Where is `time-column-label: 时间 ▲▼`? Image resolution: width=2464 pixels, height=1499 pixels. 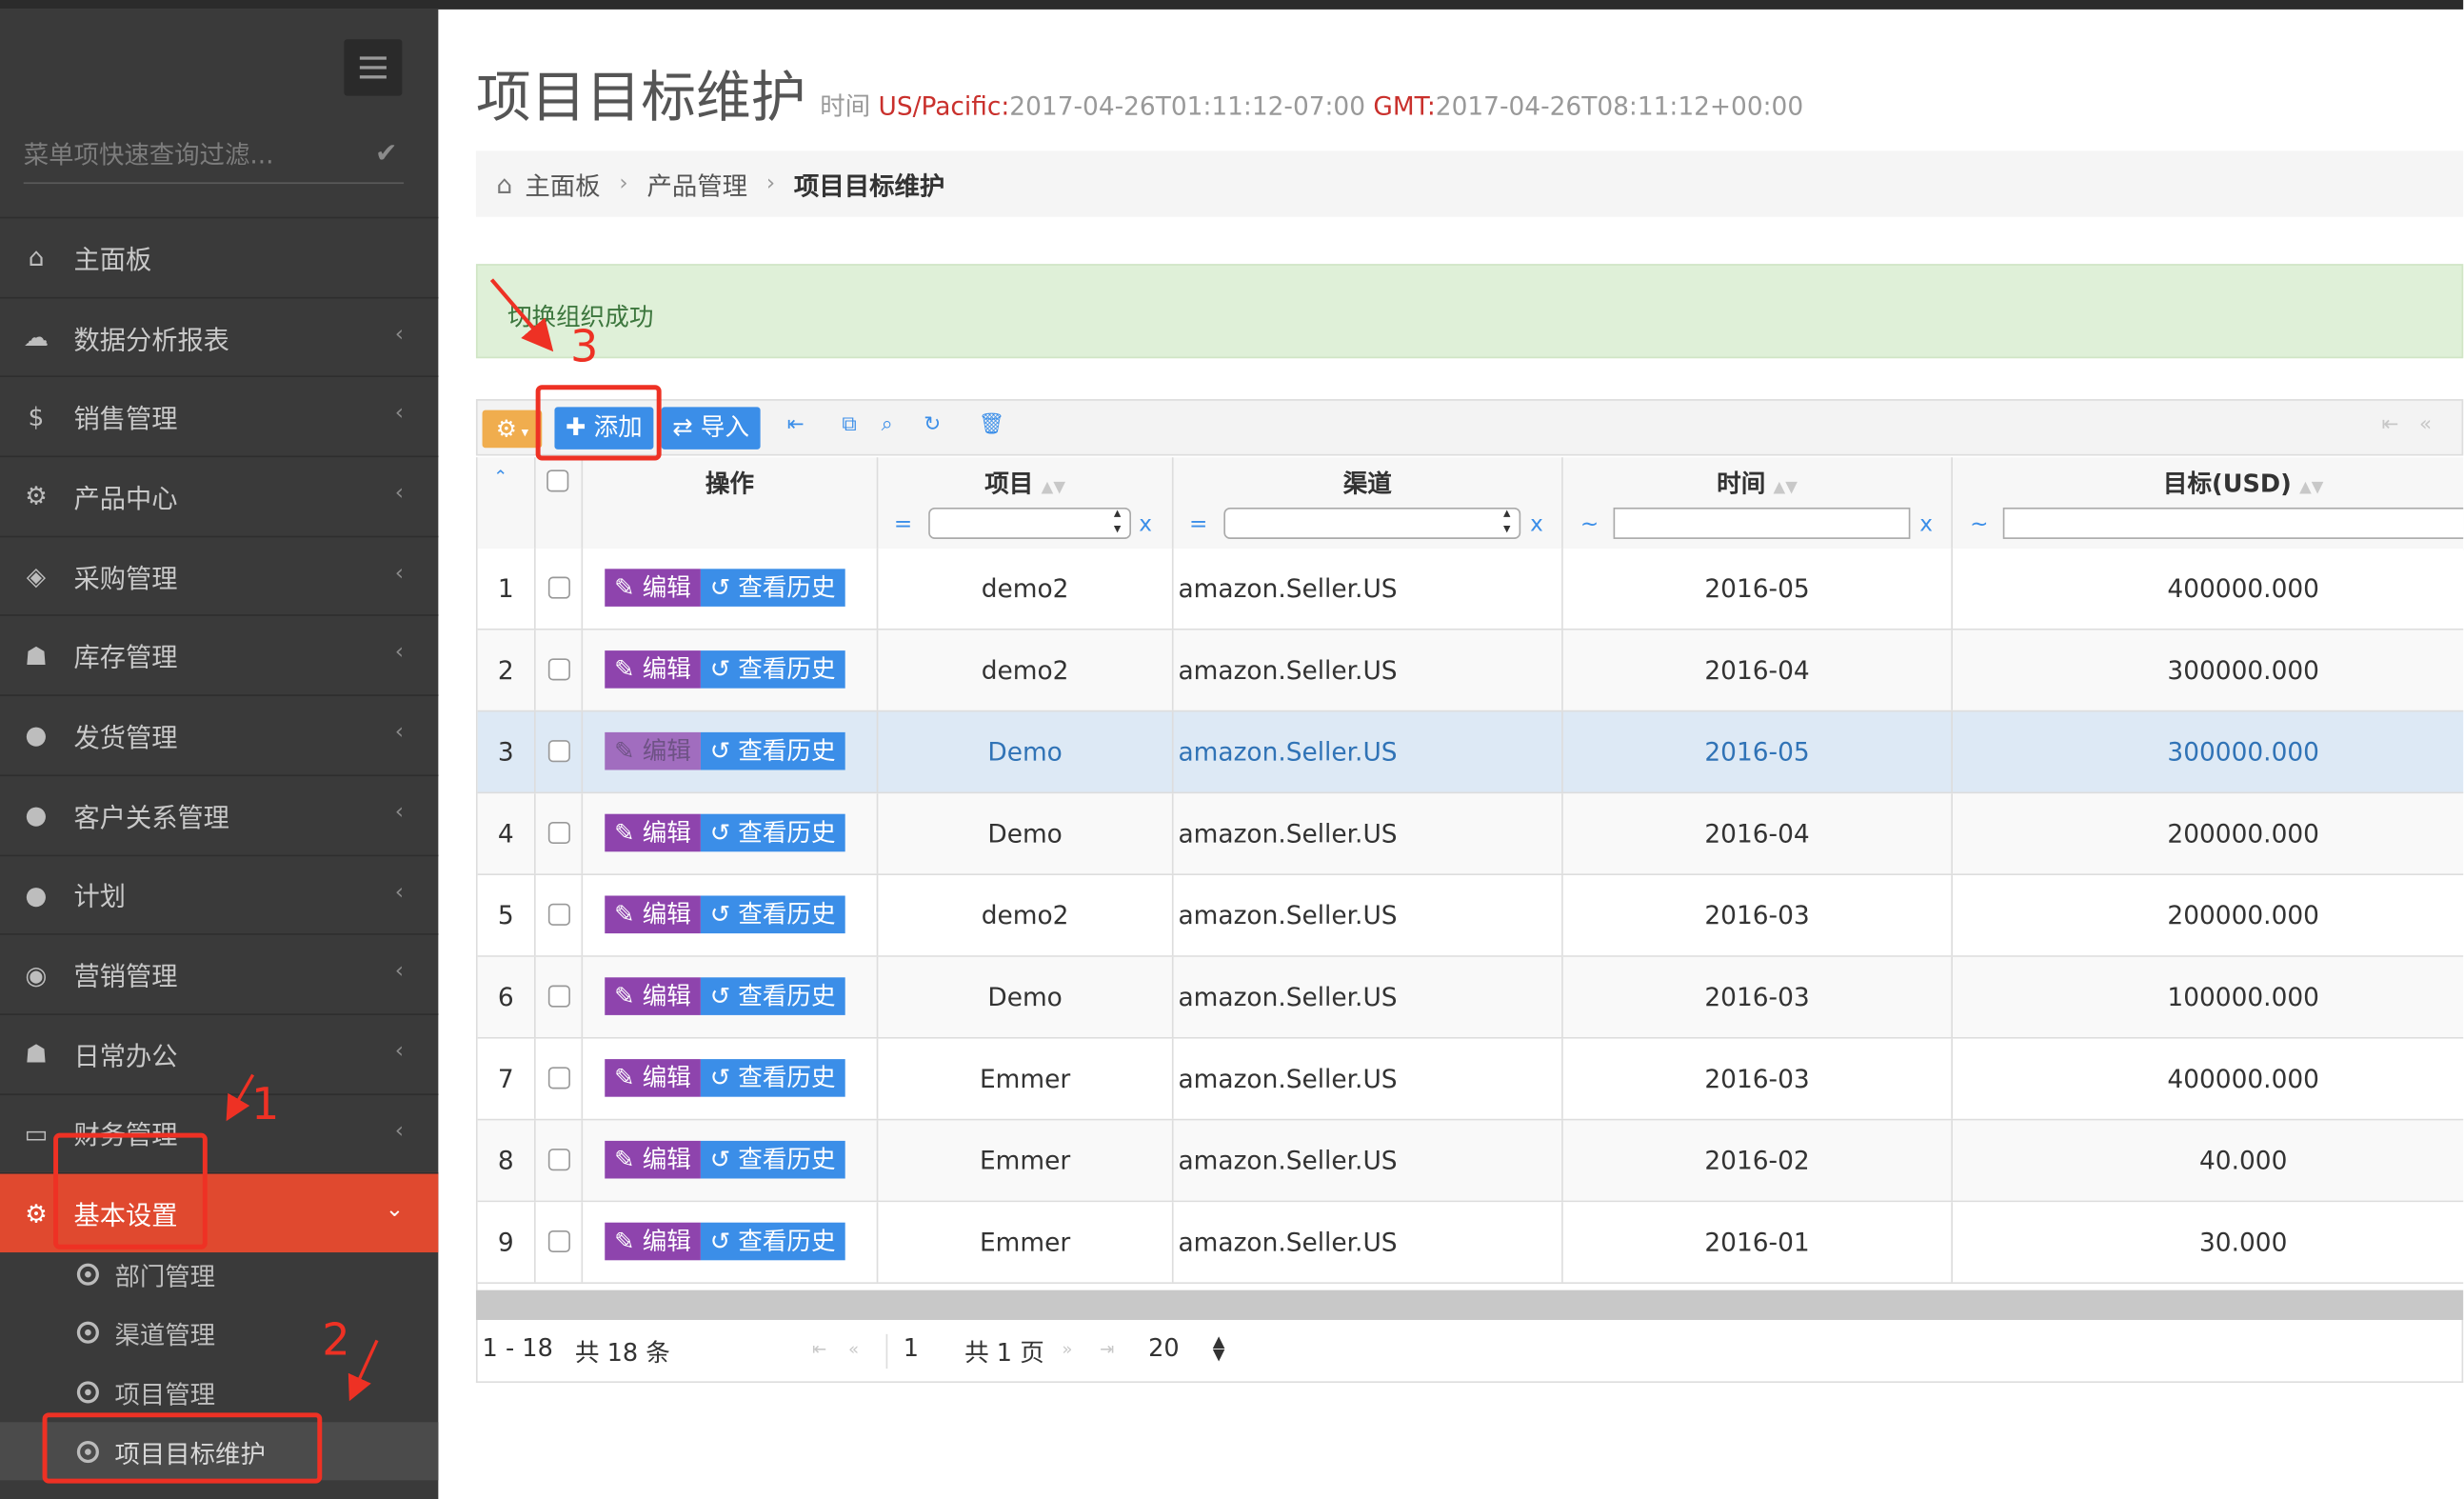 time-column-label: 时间 ▲▼ is located at coordinates (1757, 482).